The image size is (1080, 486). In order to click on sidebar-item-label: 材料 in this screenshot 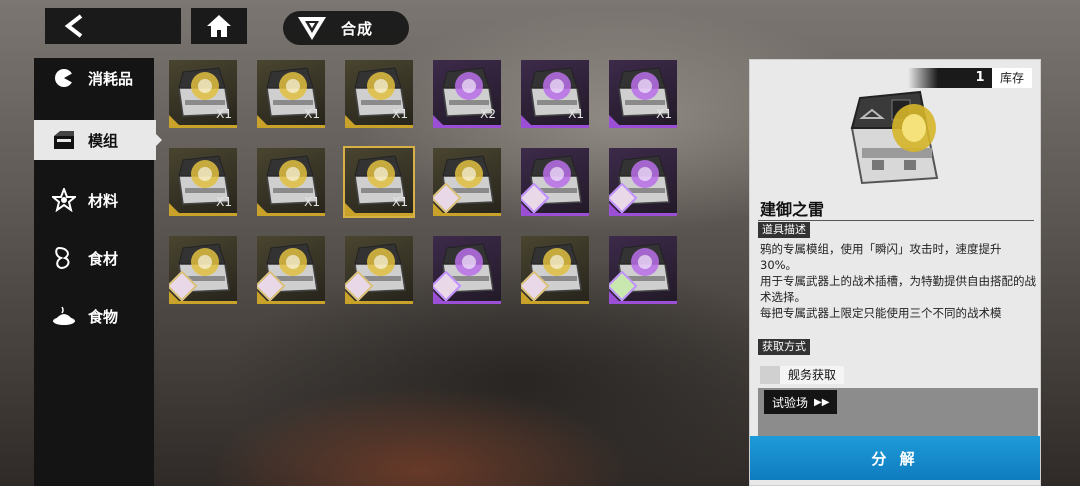, I will do `click(103, 200)`.